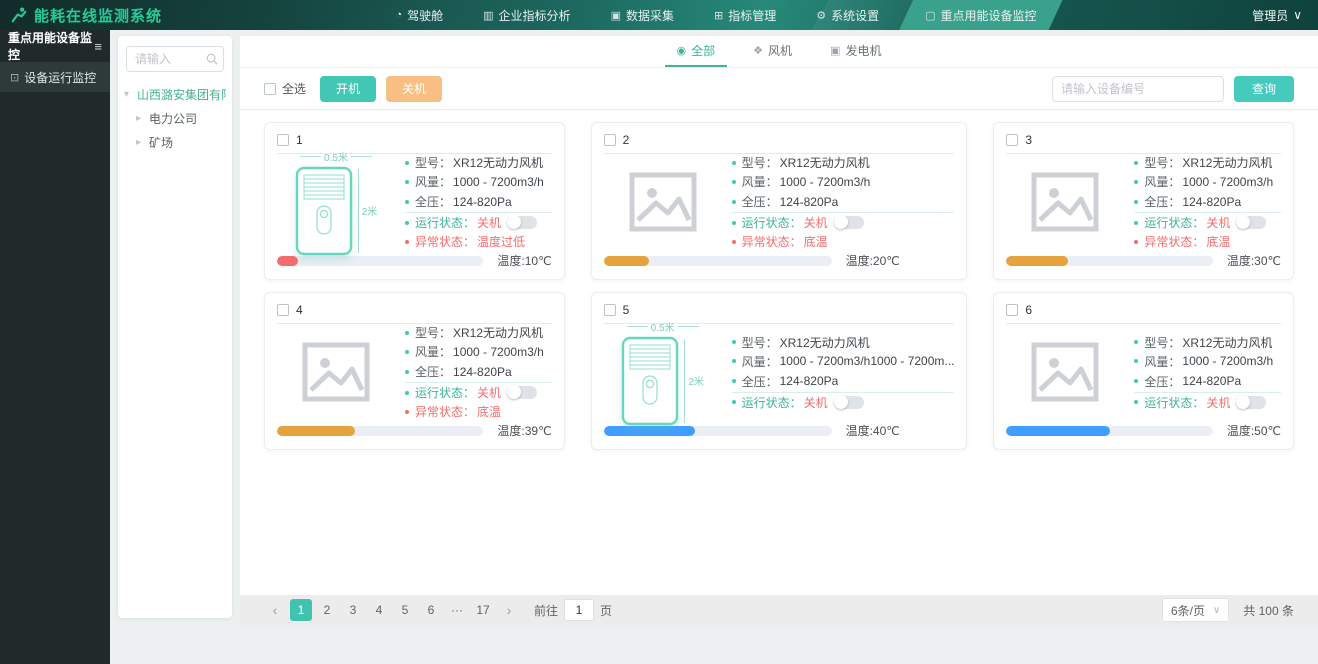 The height and width of the screenshot is (664, 1318). Describe the element at coordinates (815, 223) in the screenshot. I see `run-state-value: 关机` at that location.